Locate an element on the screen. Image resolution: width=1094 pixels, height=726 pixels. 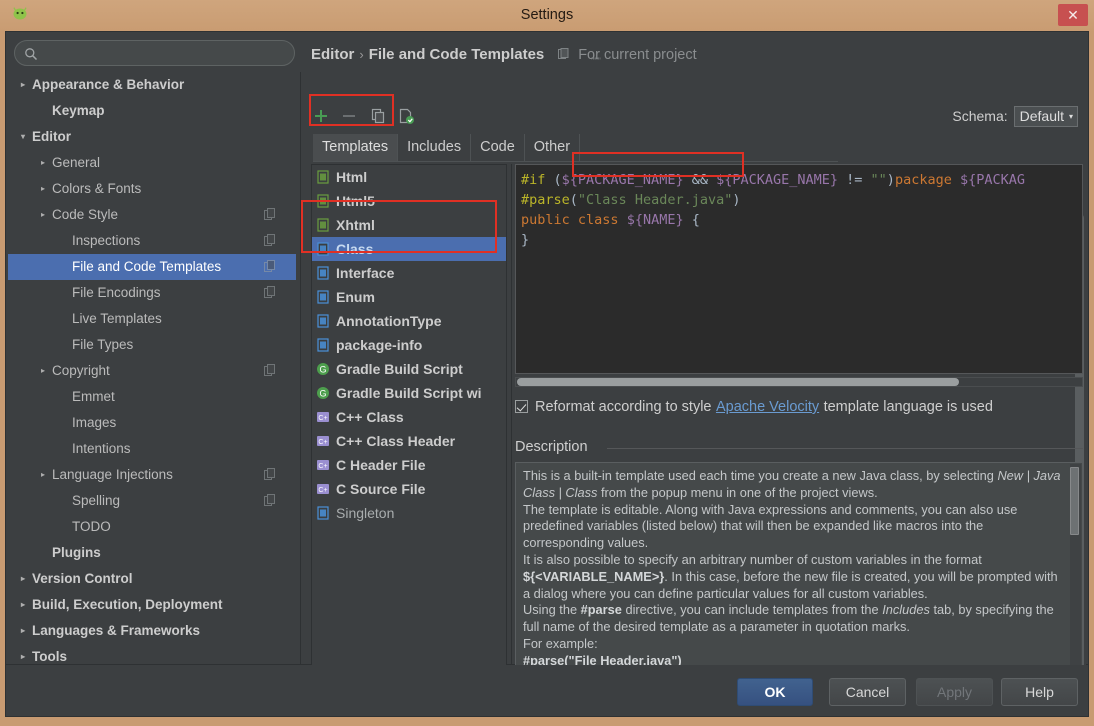
tab-other: Other is located at coordinates (553, 147).